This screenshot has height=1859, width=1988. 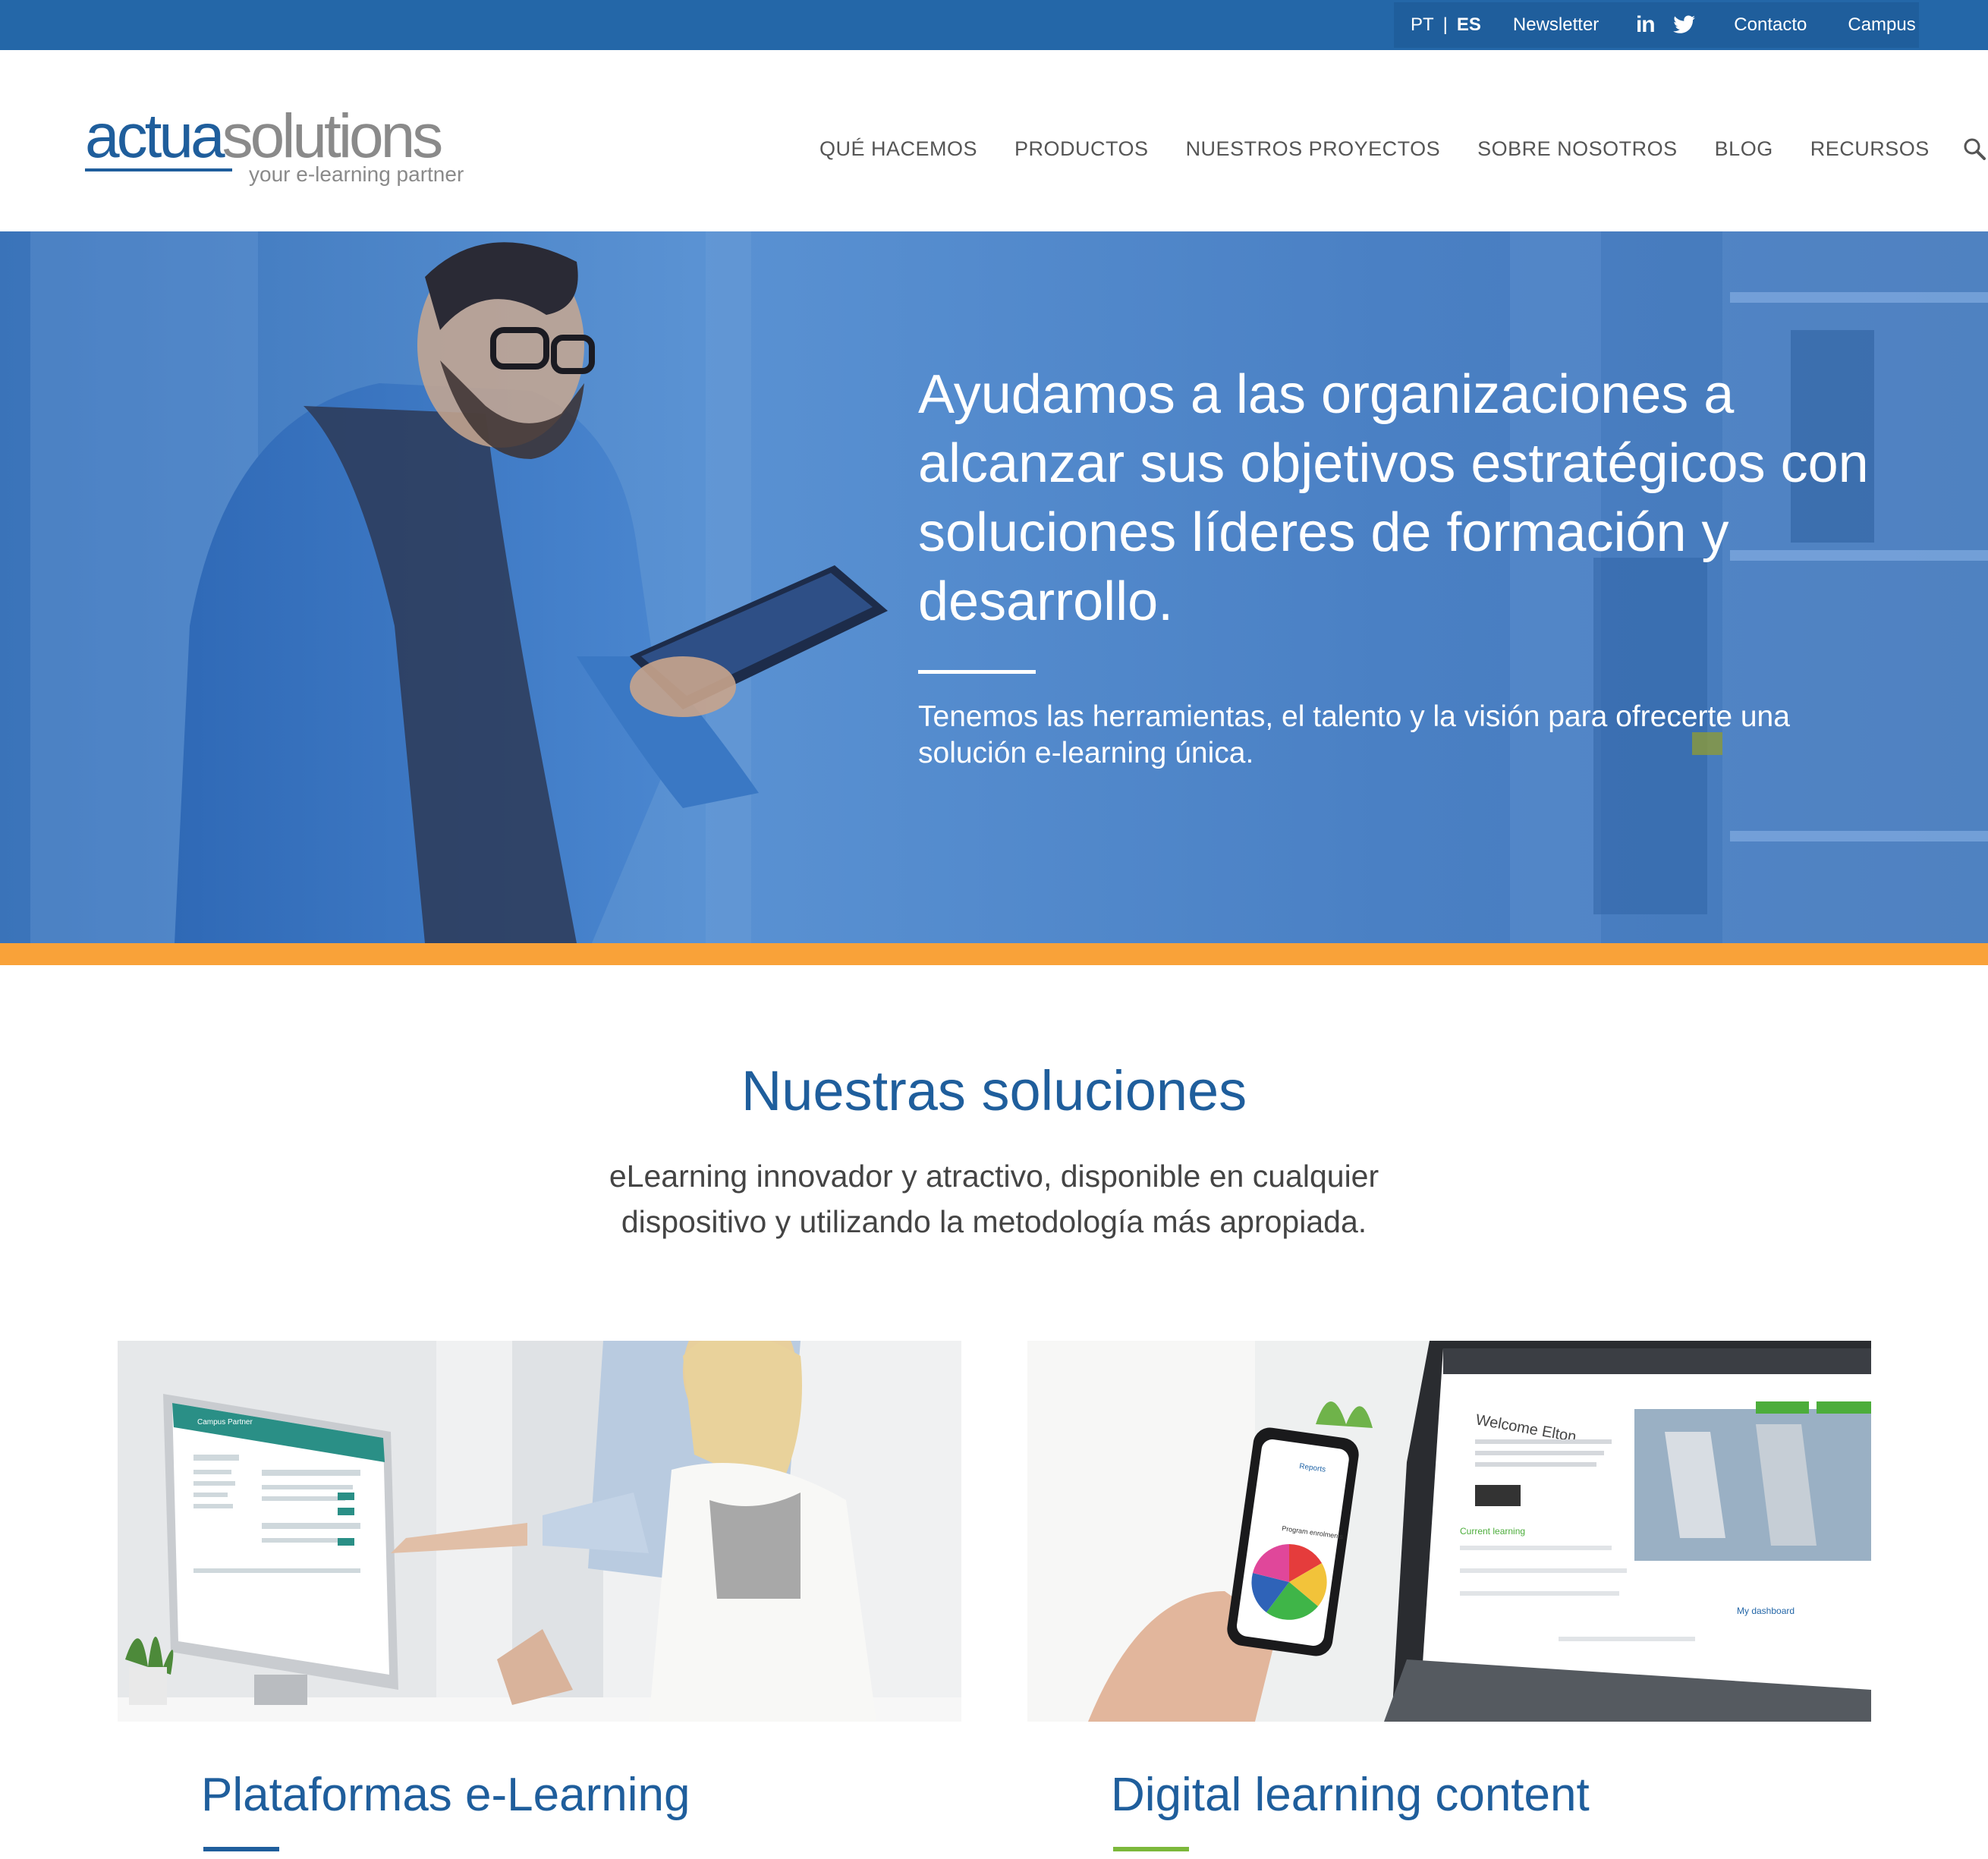 I want to click on logo-part-solutions: solutions, so click(x=333, y=136).